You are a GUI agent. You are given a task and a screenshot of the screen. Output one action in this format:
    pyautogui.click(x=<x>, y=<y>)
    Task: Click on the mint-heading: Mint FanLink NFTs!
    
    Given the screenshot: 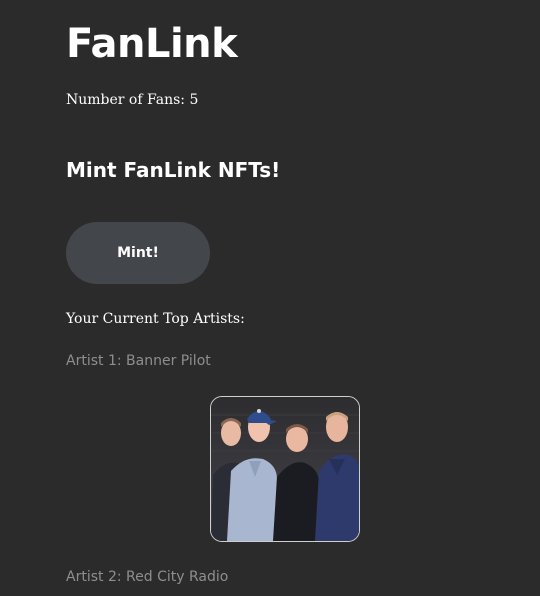 What is the action you would take?
    pyautogui.click(x=173, y=170)
    